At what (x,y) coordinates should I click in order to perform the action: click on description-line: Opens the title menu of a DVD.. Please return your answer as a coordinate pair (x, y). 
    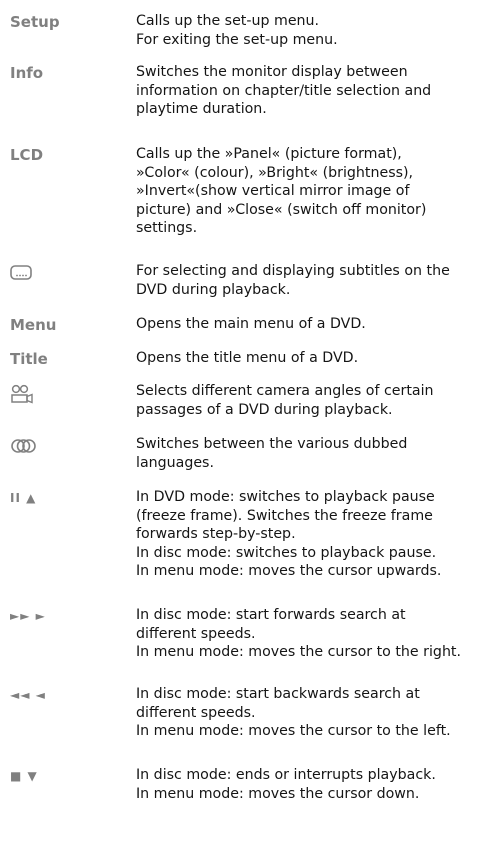
    Looking at the image, I should click on (247, 358).